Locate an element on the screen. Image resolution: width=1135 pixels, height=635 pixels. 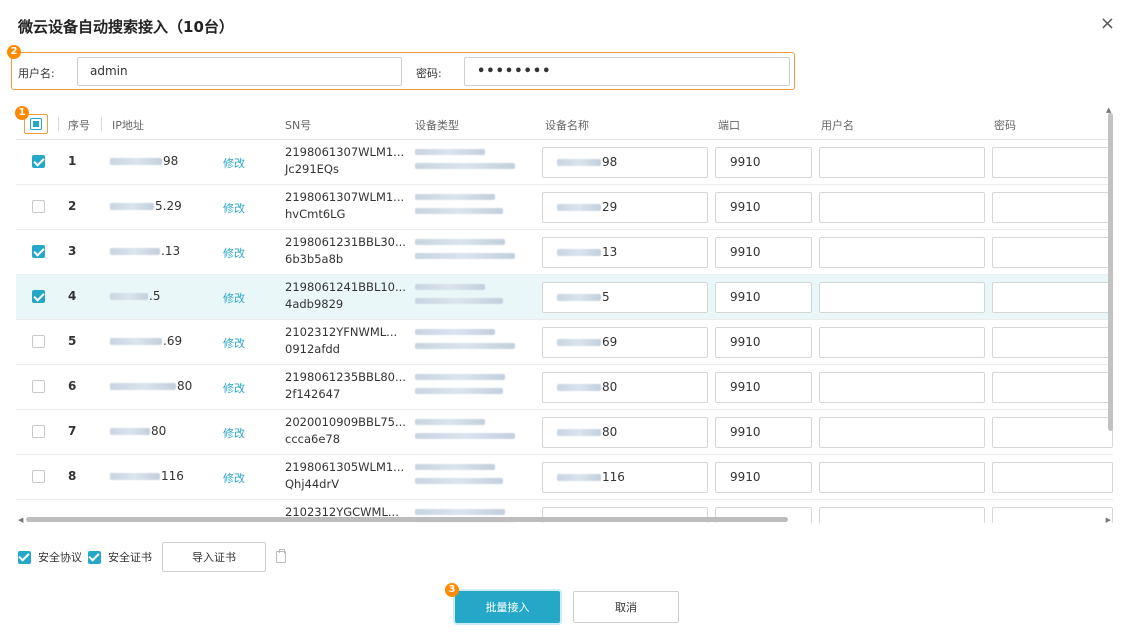
masked-device-name is located at coordinates (579, 252).